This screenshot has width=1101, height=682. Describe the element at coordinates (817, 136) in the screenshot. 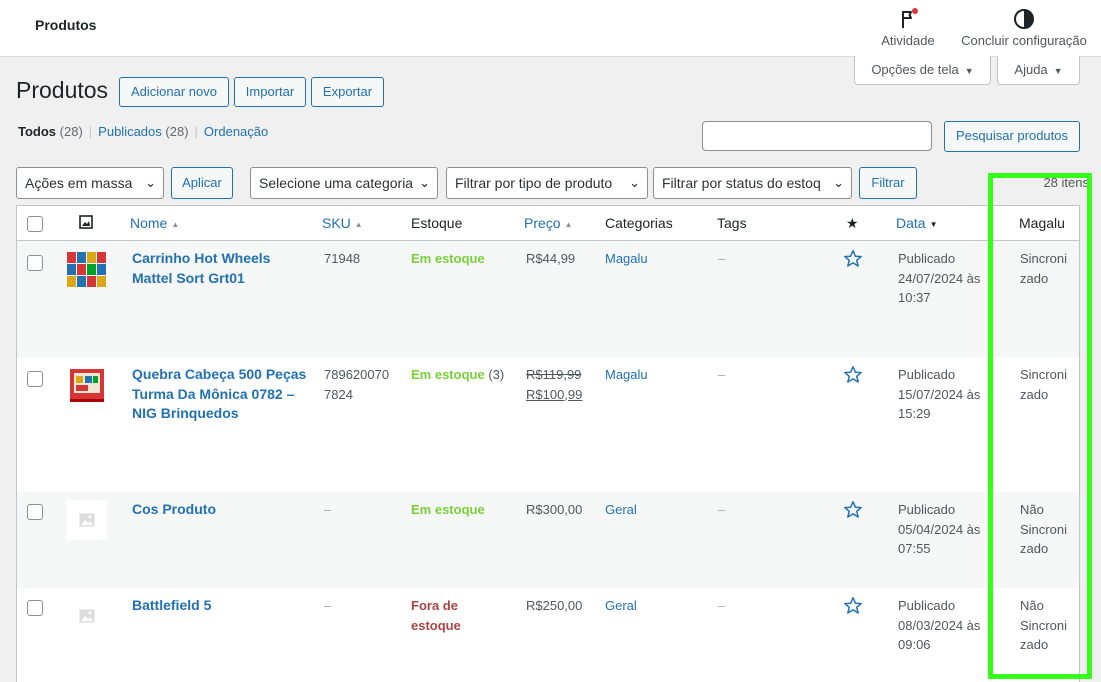

I see `search-input` at that location.